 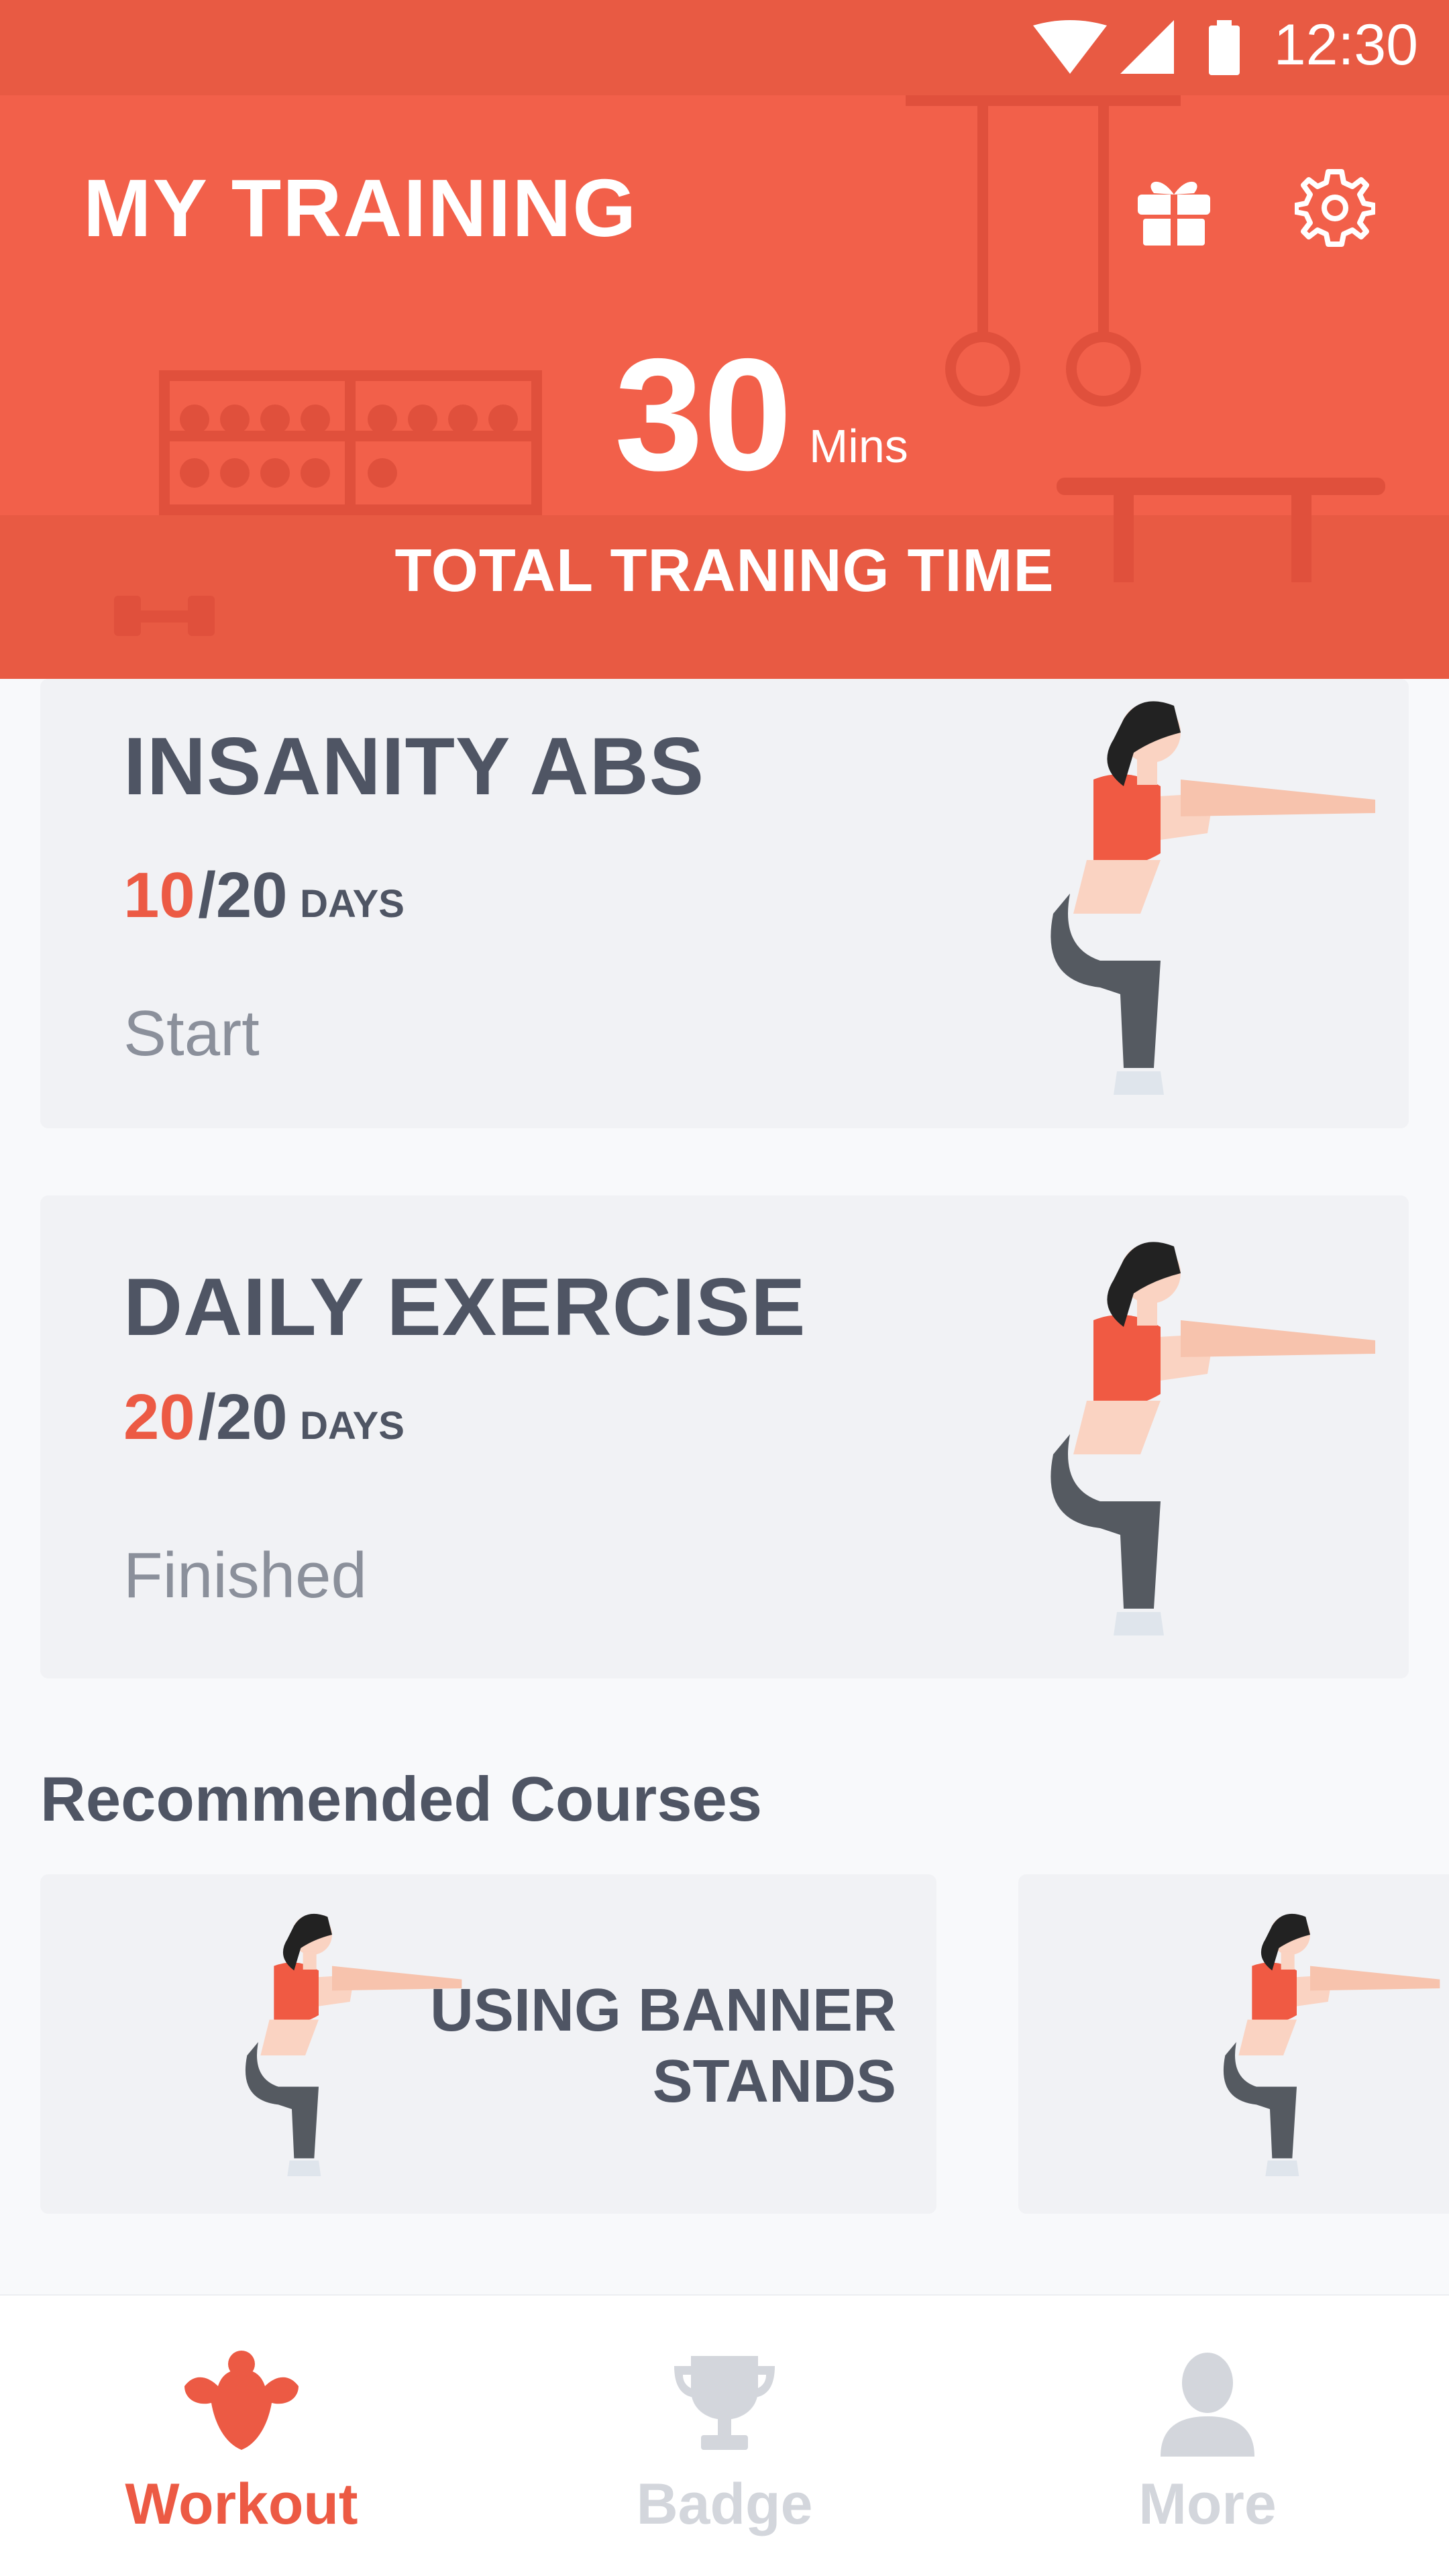 I want to click on days-done: 10, so click(x=159, y=895).